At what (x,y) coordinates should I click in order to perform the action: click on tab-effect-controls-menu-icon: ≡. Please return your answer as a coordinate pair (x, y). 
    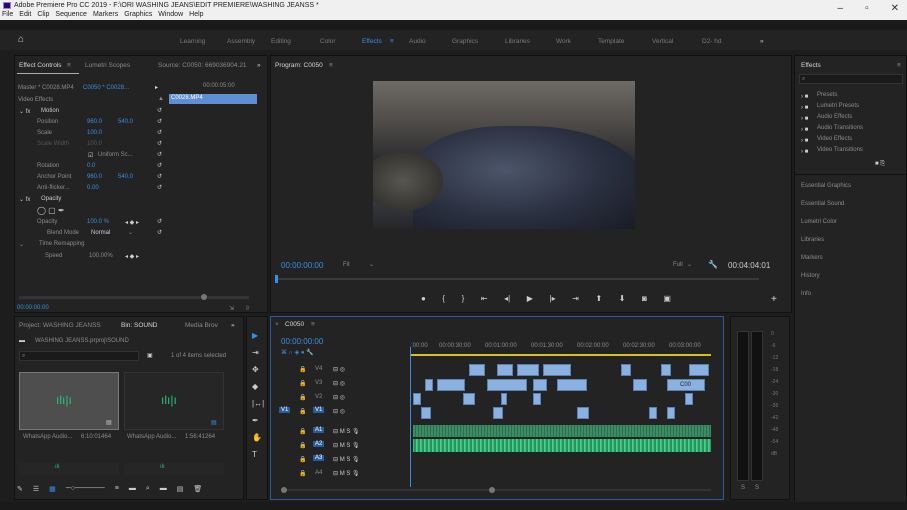
    Looking at the image, I should click on (69, 65).